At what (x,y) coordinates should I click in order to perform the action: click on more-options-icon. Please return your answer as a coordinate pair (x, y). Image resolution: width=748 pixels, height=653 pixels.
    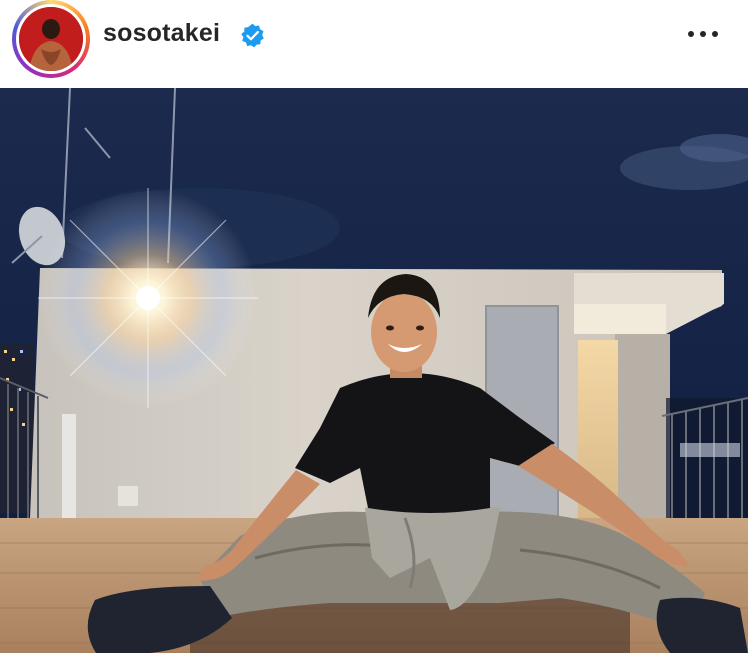
    Looking at the image, I should click on (703, 35).